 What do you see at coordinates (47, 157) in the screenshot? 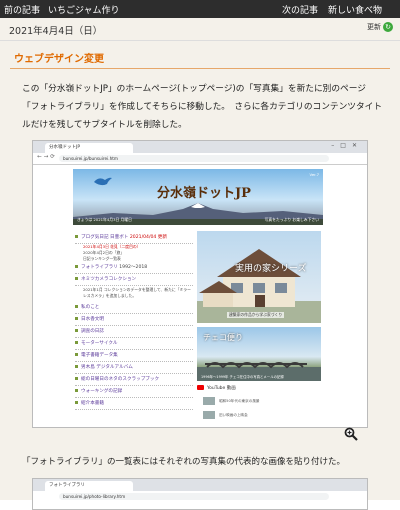
I see `browser-nav-icon: ←→⟳` at bounding box center [47, 157].